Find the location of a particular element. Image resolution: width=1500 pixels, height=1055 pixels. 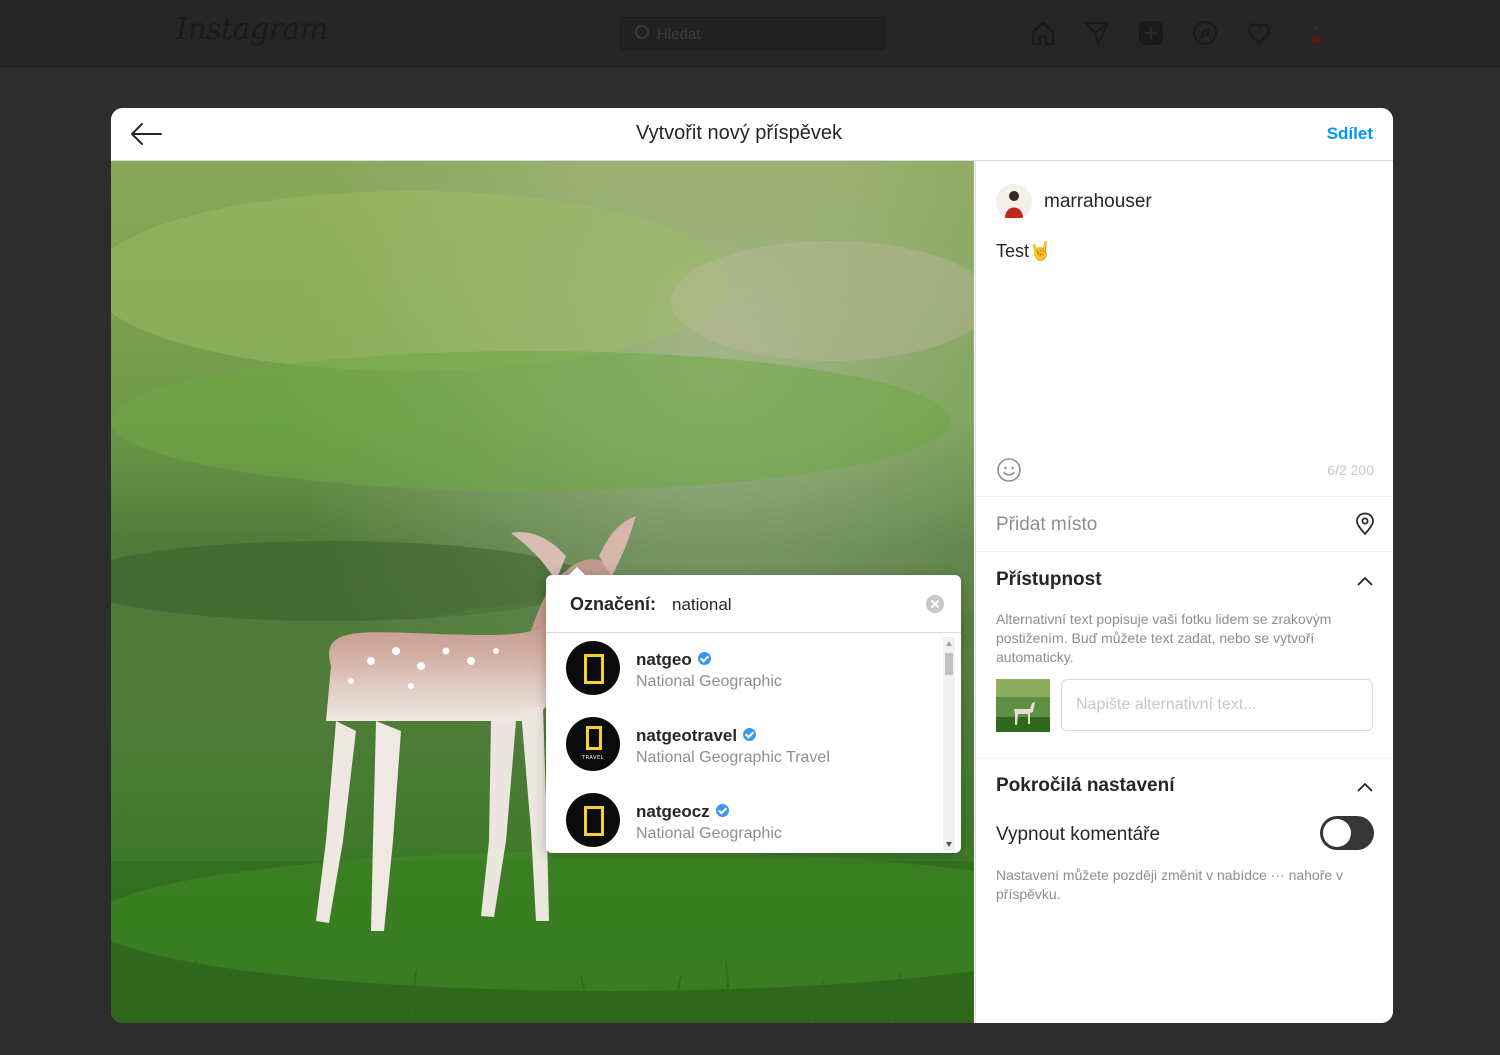

profile-avatar-icon is located at coordinates (1316, 33).